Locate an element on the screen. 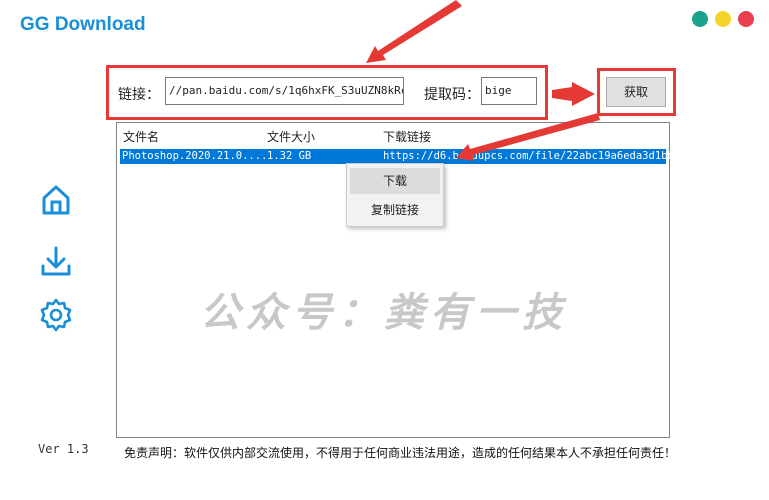  arrow-to-input is located at coordinates (414, 31).